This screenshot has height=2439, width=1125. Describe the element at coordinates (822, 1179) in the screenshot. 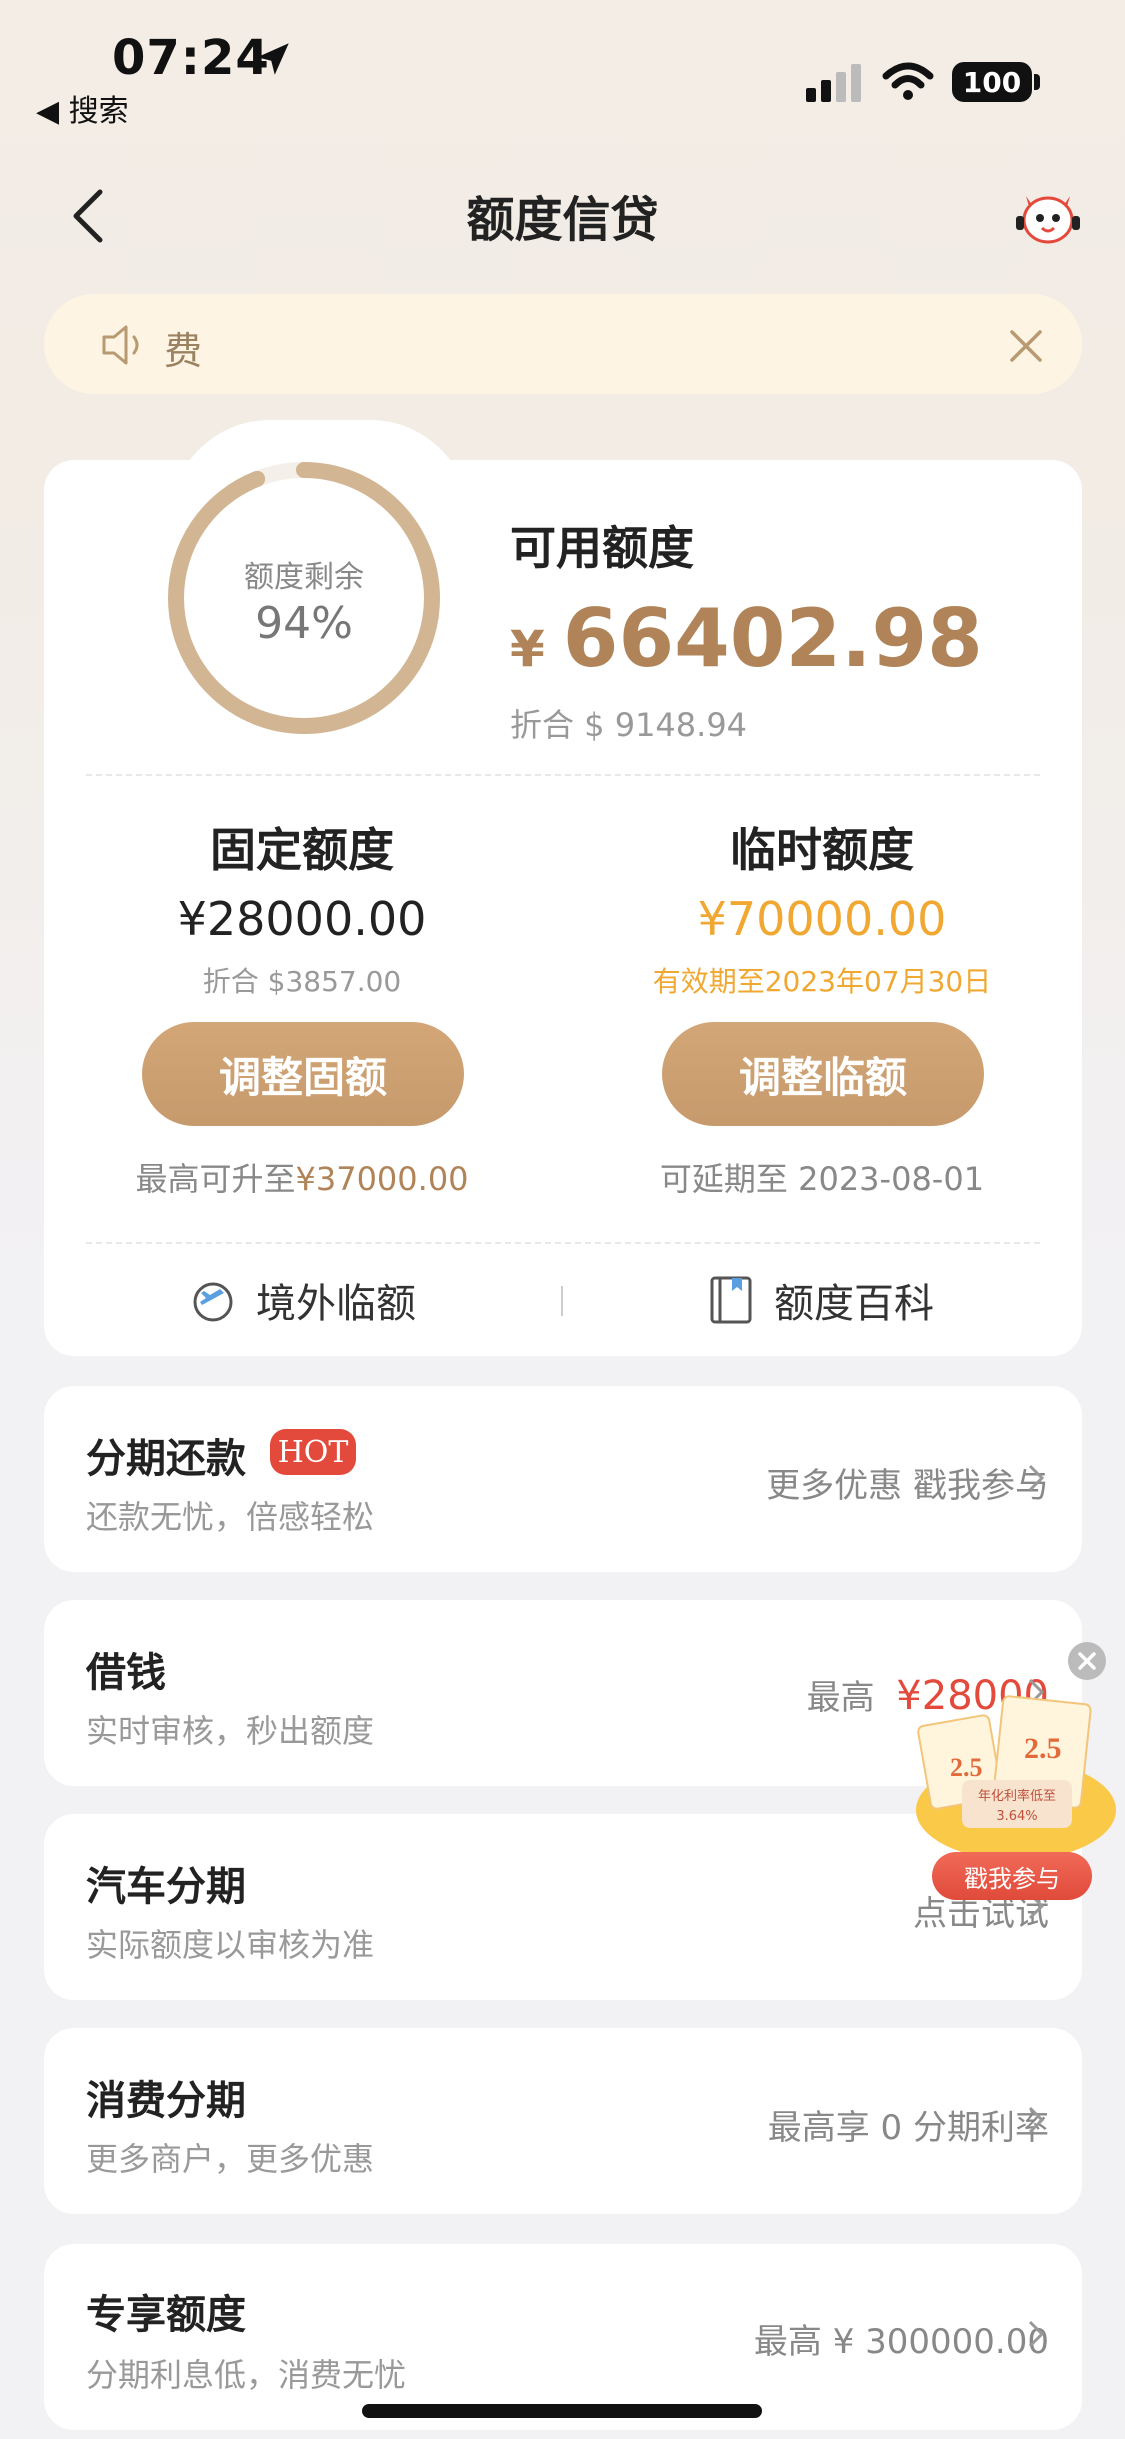

I see `temp-credit-extend-note: 可延期至 2023-08-01` at that location.